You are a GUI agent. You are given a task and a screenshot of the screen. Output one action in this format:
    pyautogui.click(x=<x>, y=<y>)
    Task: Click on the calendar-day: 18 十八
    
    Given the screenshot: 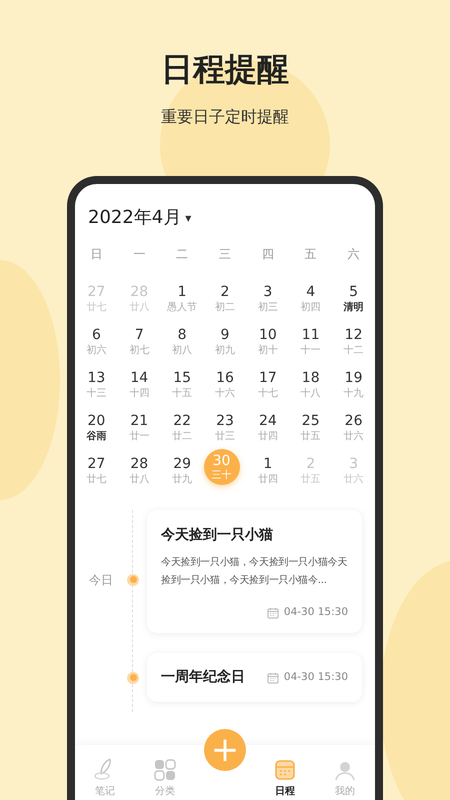 What is the action you would take?
    pyautogui.click(x=310, y=384)
    